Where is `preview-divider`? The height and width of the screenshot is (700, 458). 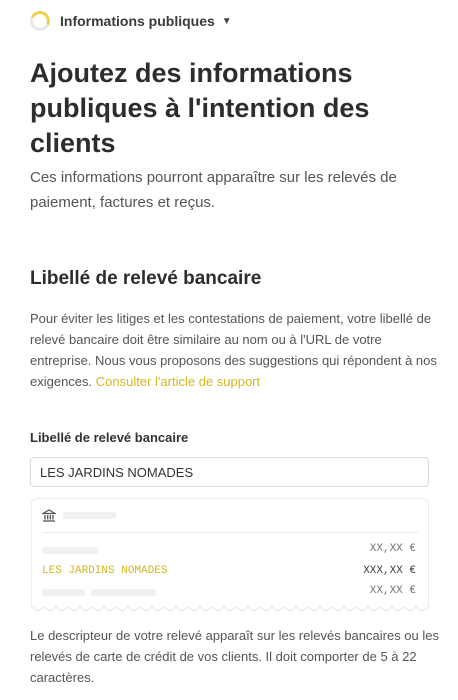
preview-divider is located at coordinates (230, 532).